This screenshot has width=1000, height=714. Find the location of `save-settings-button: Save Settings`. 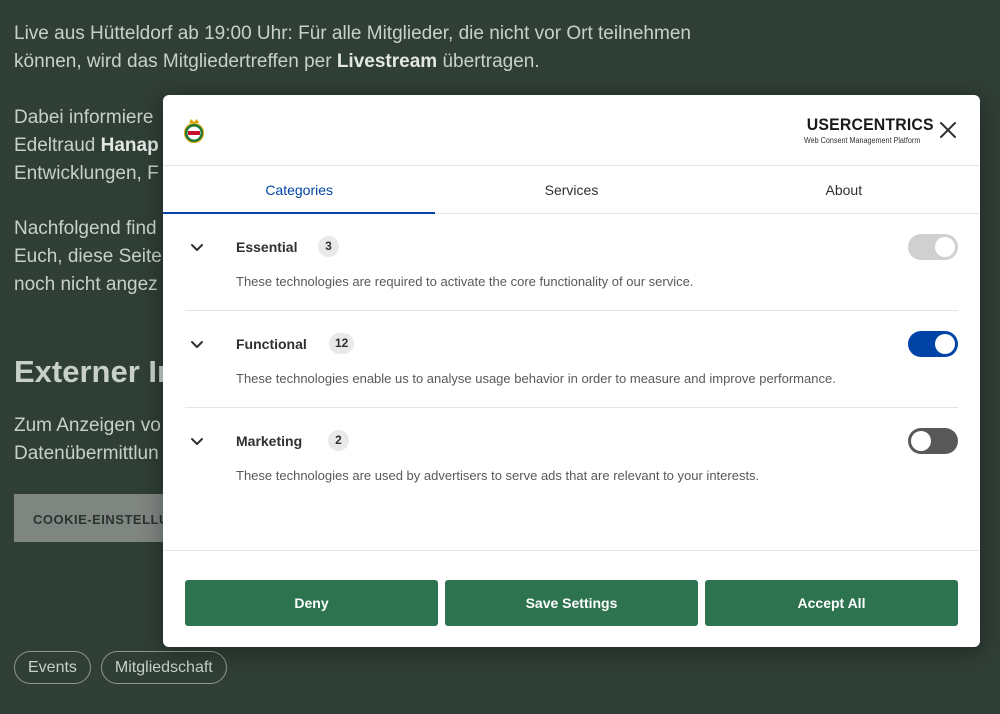

save-settings-button: Save Settings is located at coordinates (571, 603).